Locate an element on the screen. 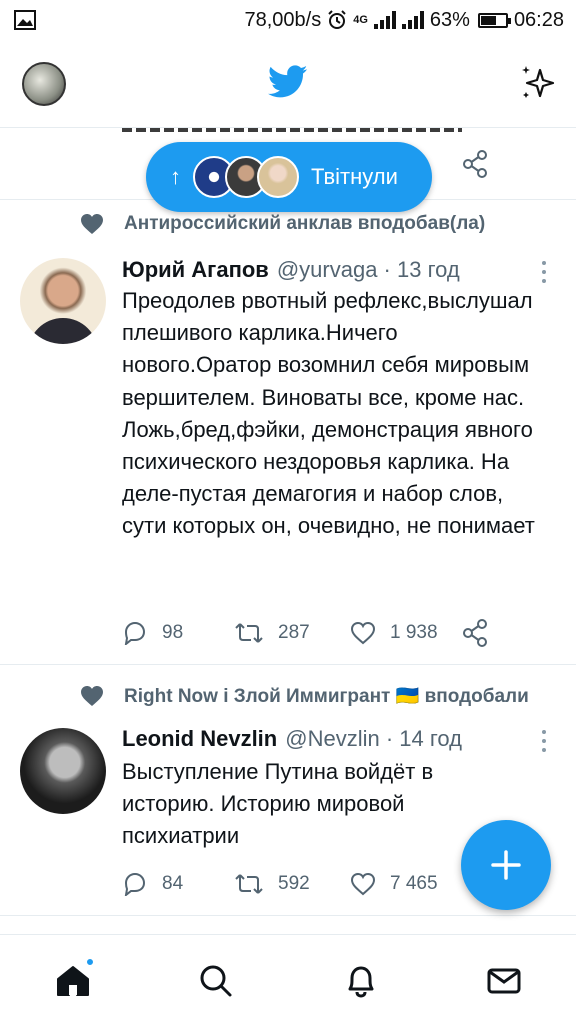 The image size is (576, 1024). notifications-bell-icon is located at coordinates (361, 982).